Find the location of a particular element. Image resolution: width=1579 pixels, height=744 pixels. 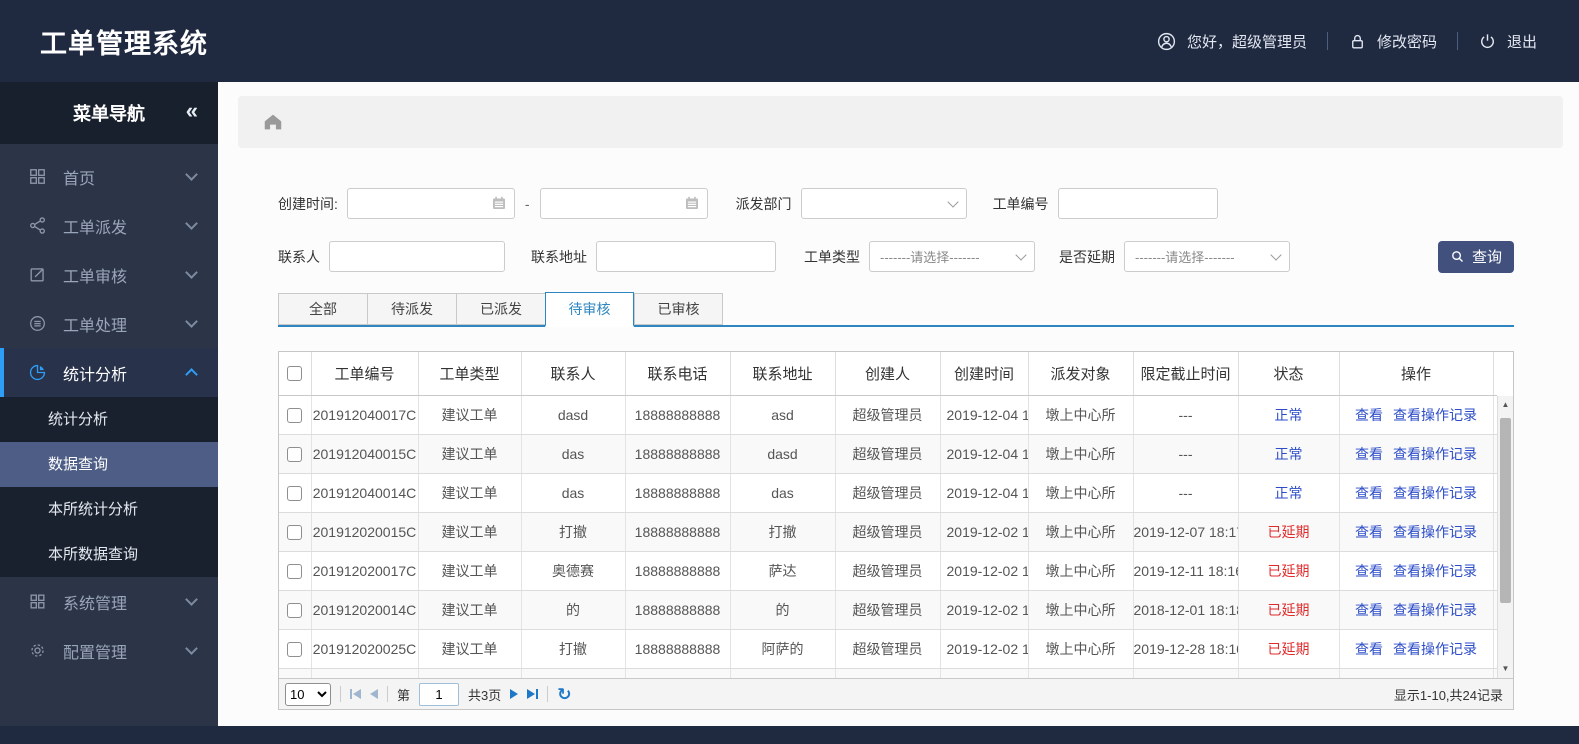

change-password-link: 修改密码 is located at coordinates (1392, 41).